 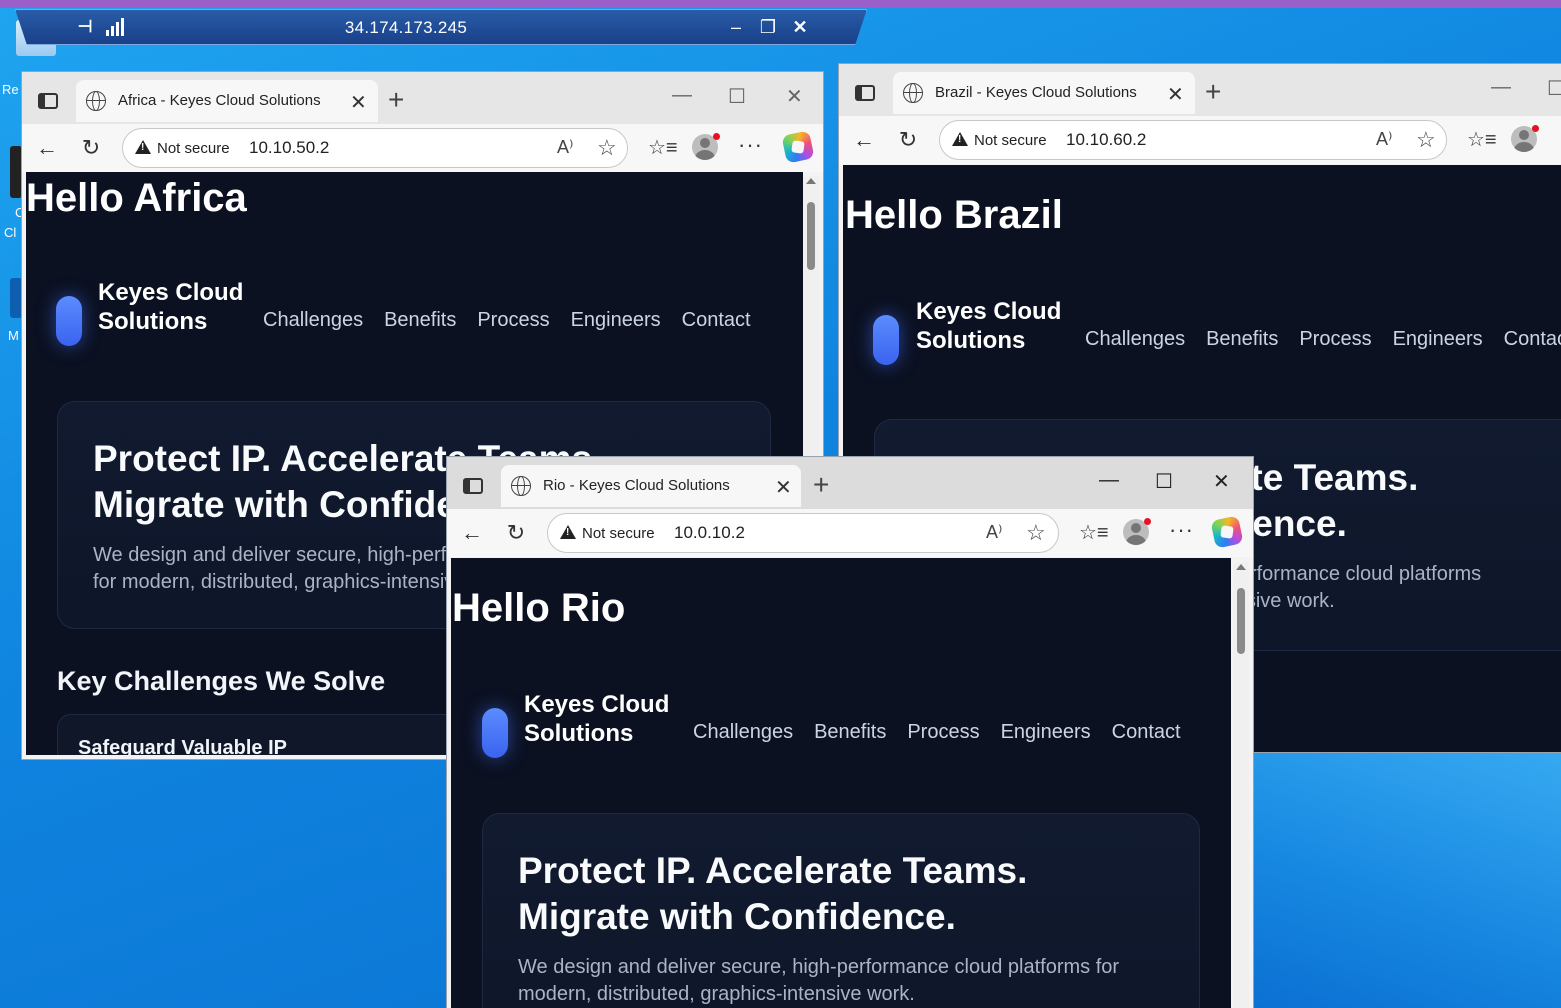 I want to click on url-text: 10.10.60.2, so click(x=1106, y=140).